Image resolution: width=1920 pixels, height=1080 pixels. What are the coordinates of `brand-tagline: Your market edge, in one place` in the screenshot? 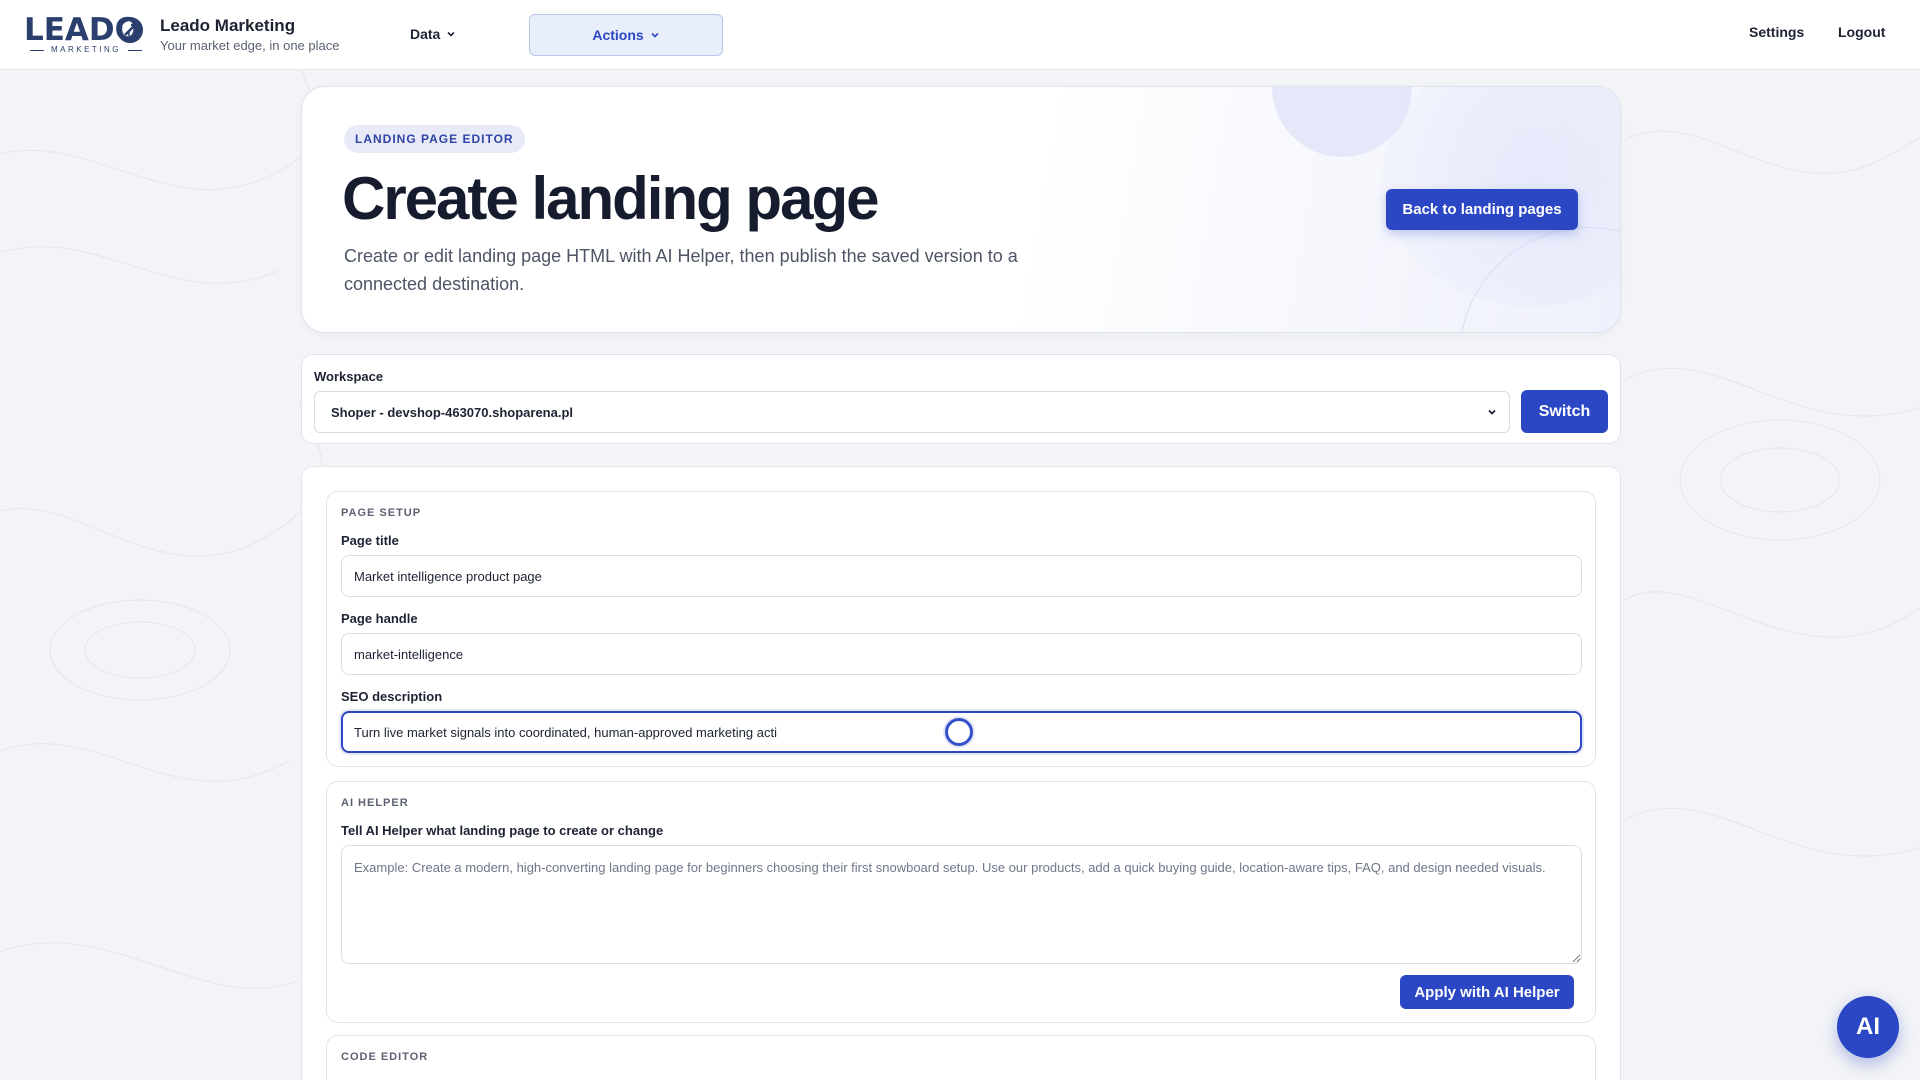 It's located at (250, 45).